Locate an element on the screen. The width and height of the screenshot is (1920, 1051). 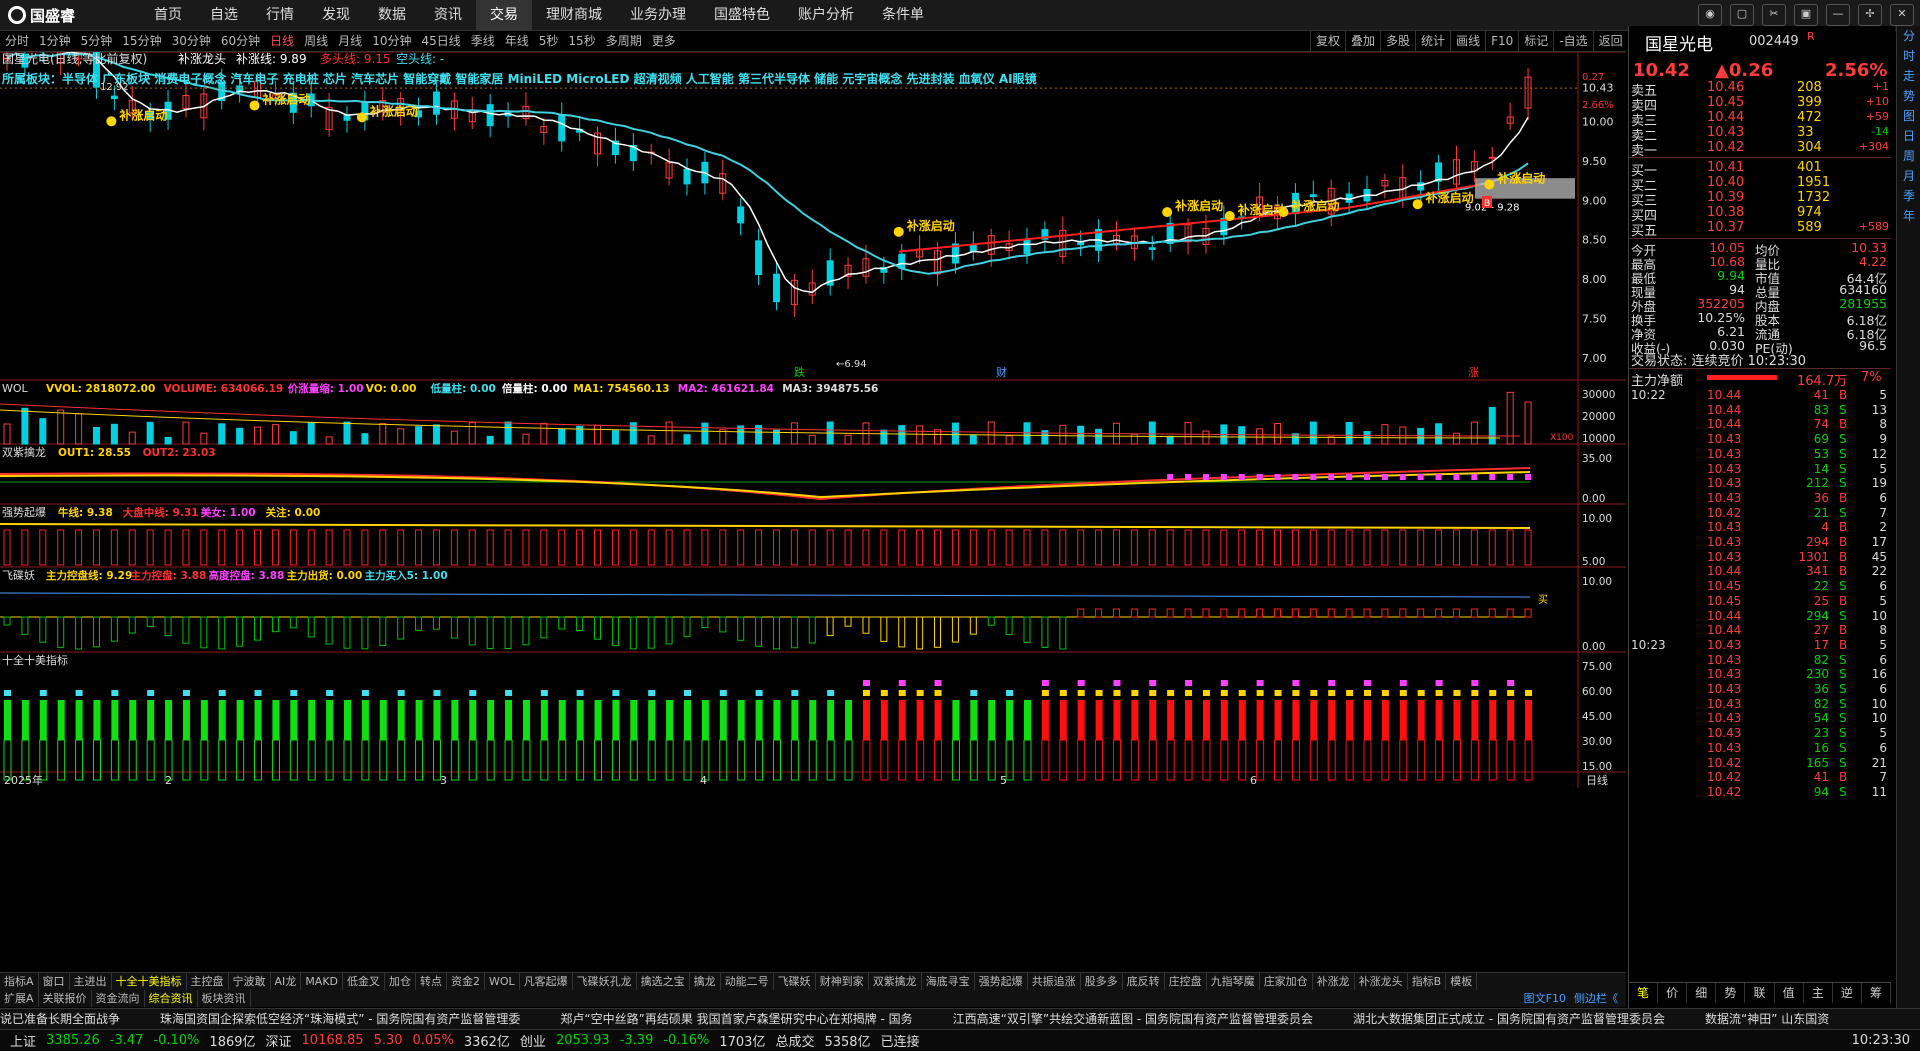
indicator-tab: 股多多 is located at coordinates (1102, 982).